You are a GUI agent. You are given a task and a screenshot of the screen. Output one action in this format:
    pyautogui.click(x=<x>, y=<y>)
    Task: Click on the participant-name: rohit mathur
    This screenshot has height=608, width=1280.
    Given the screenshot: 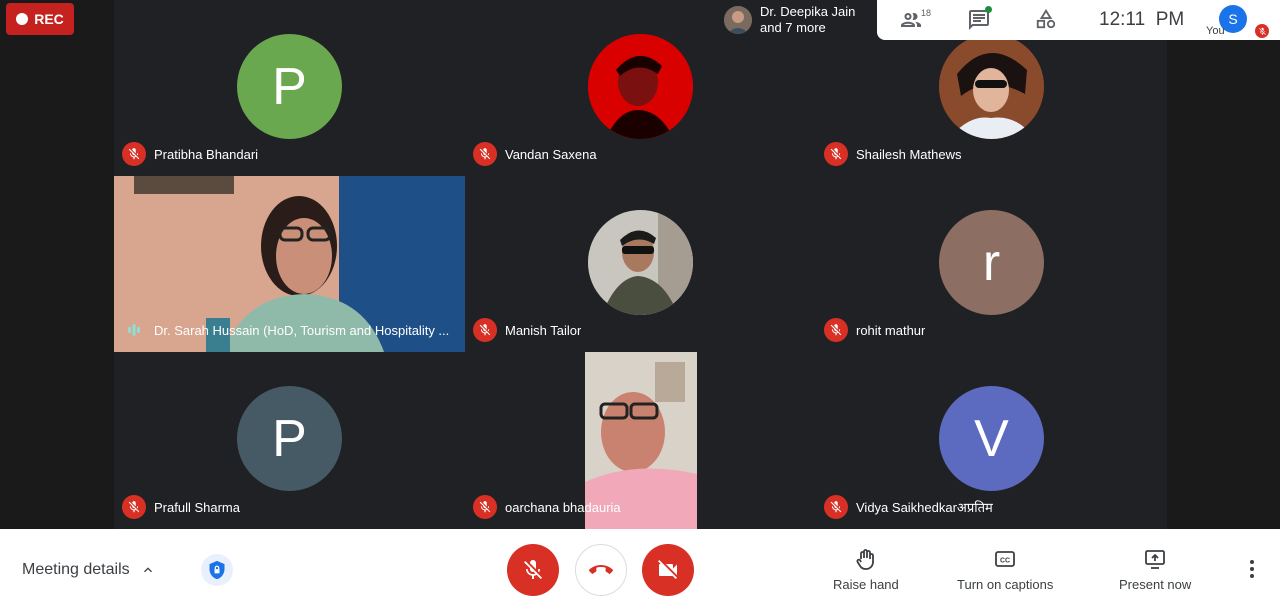 What is the action you would take?
    pyautogui.click(x=891, y=330)
    